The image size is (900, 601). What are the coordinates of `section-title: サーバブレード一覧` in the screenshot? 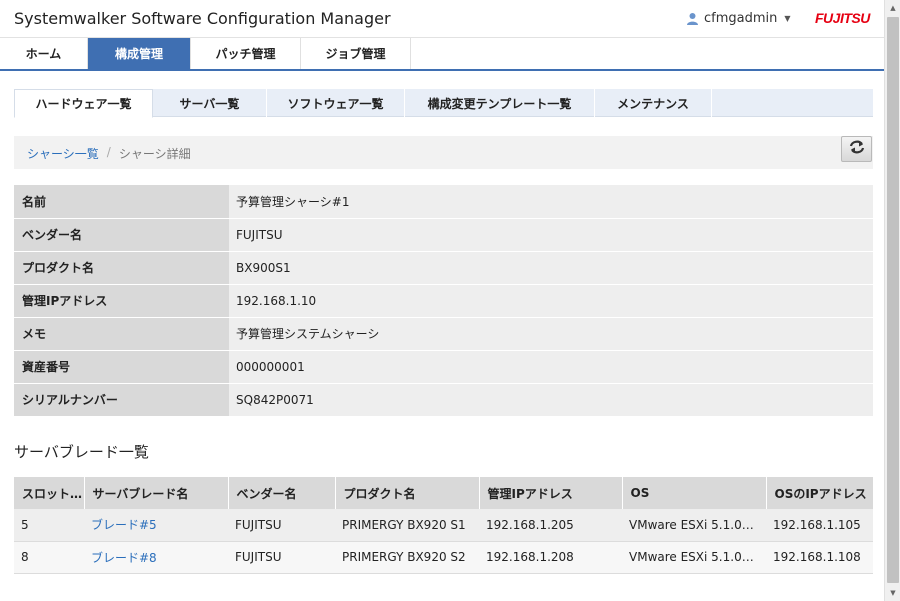 It's located at (81, 452).